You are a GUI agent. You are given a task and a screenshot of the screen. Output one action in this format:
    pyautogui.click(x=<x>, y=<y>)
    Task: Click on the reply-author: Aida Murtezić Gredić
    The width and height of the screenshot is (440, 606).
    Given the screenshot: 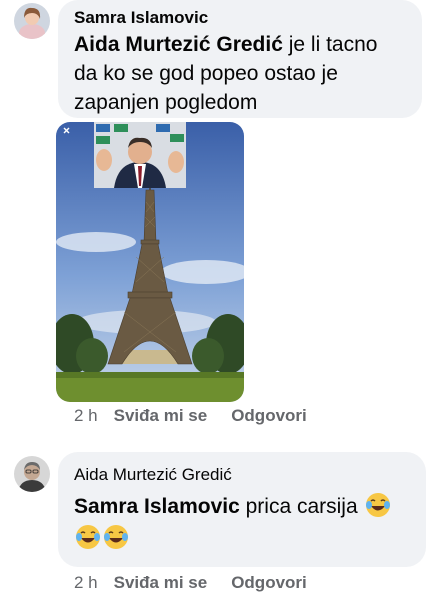 What is the action you would take?
    pyautogui.click(x=153, y=475)
    